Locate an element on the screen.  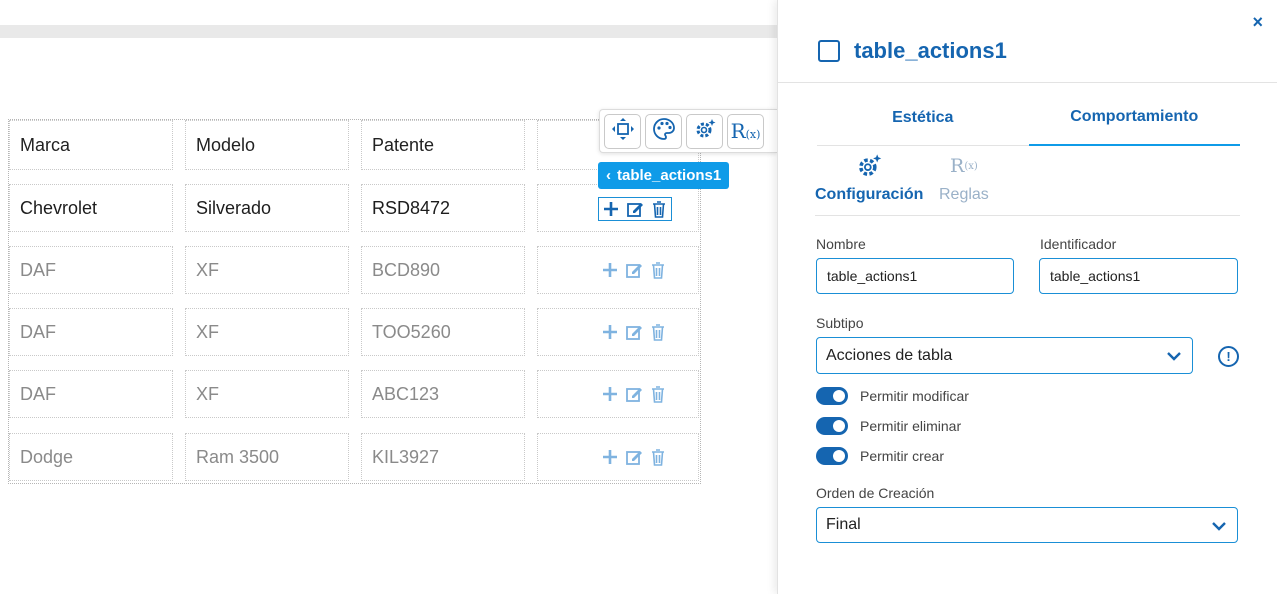
chevron-left-icon: ‹ is located at coordinates (608, 175).